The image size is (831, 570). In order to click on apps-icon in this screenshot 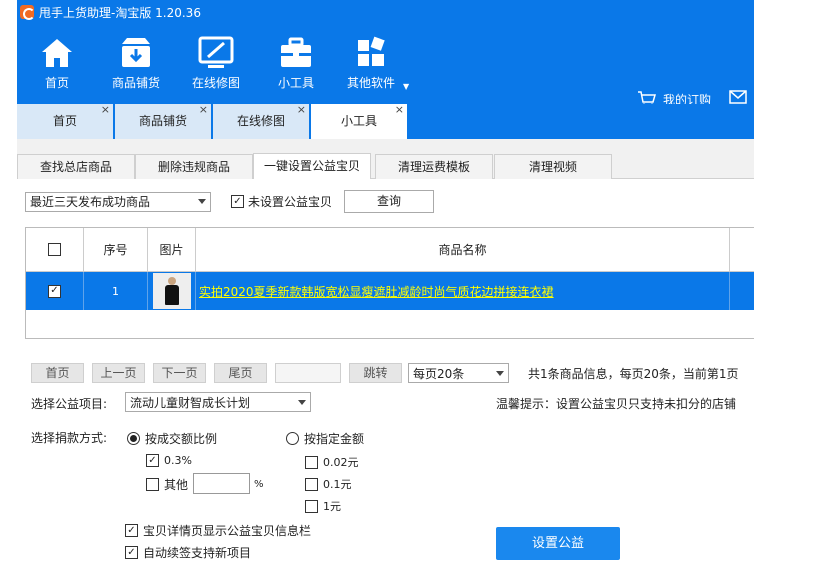, I will do `click(371, 53)`.